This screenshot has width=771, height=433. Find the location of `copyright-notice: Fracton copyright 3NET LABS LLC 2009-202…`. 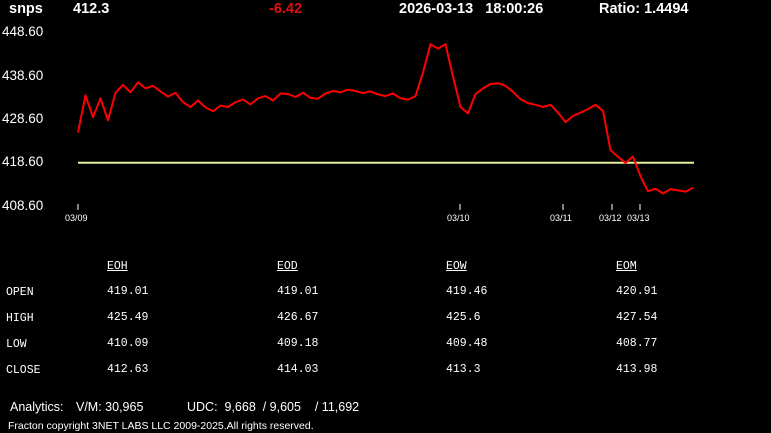

copyright-notice: Fracton copyright 3NET LABS LLC 2009-202… is located at coordinates (161, 426).